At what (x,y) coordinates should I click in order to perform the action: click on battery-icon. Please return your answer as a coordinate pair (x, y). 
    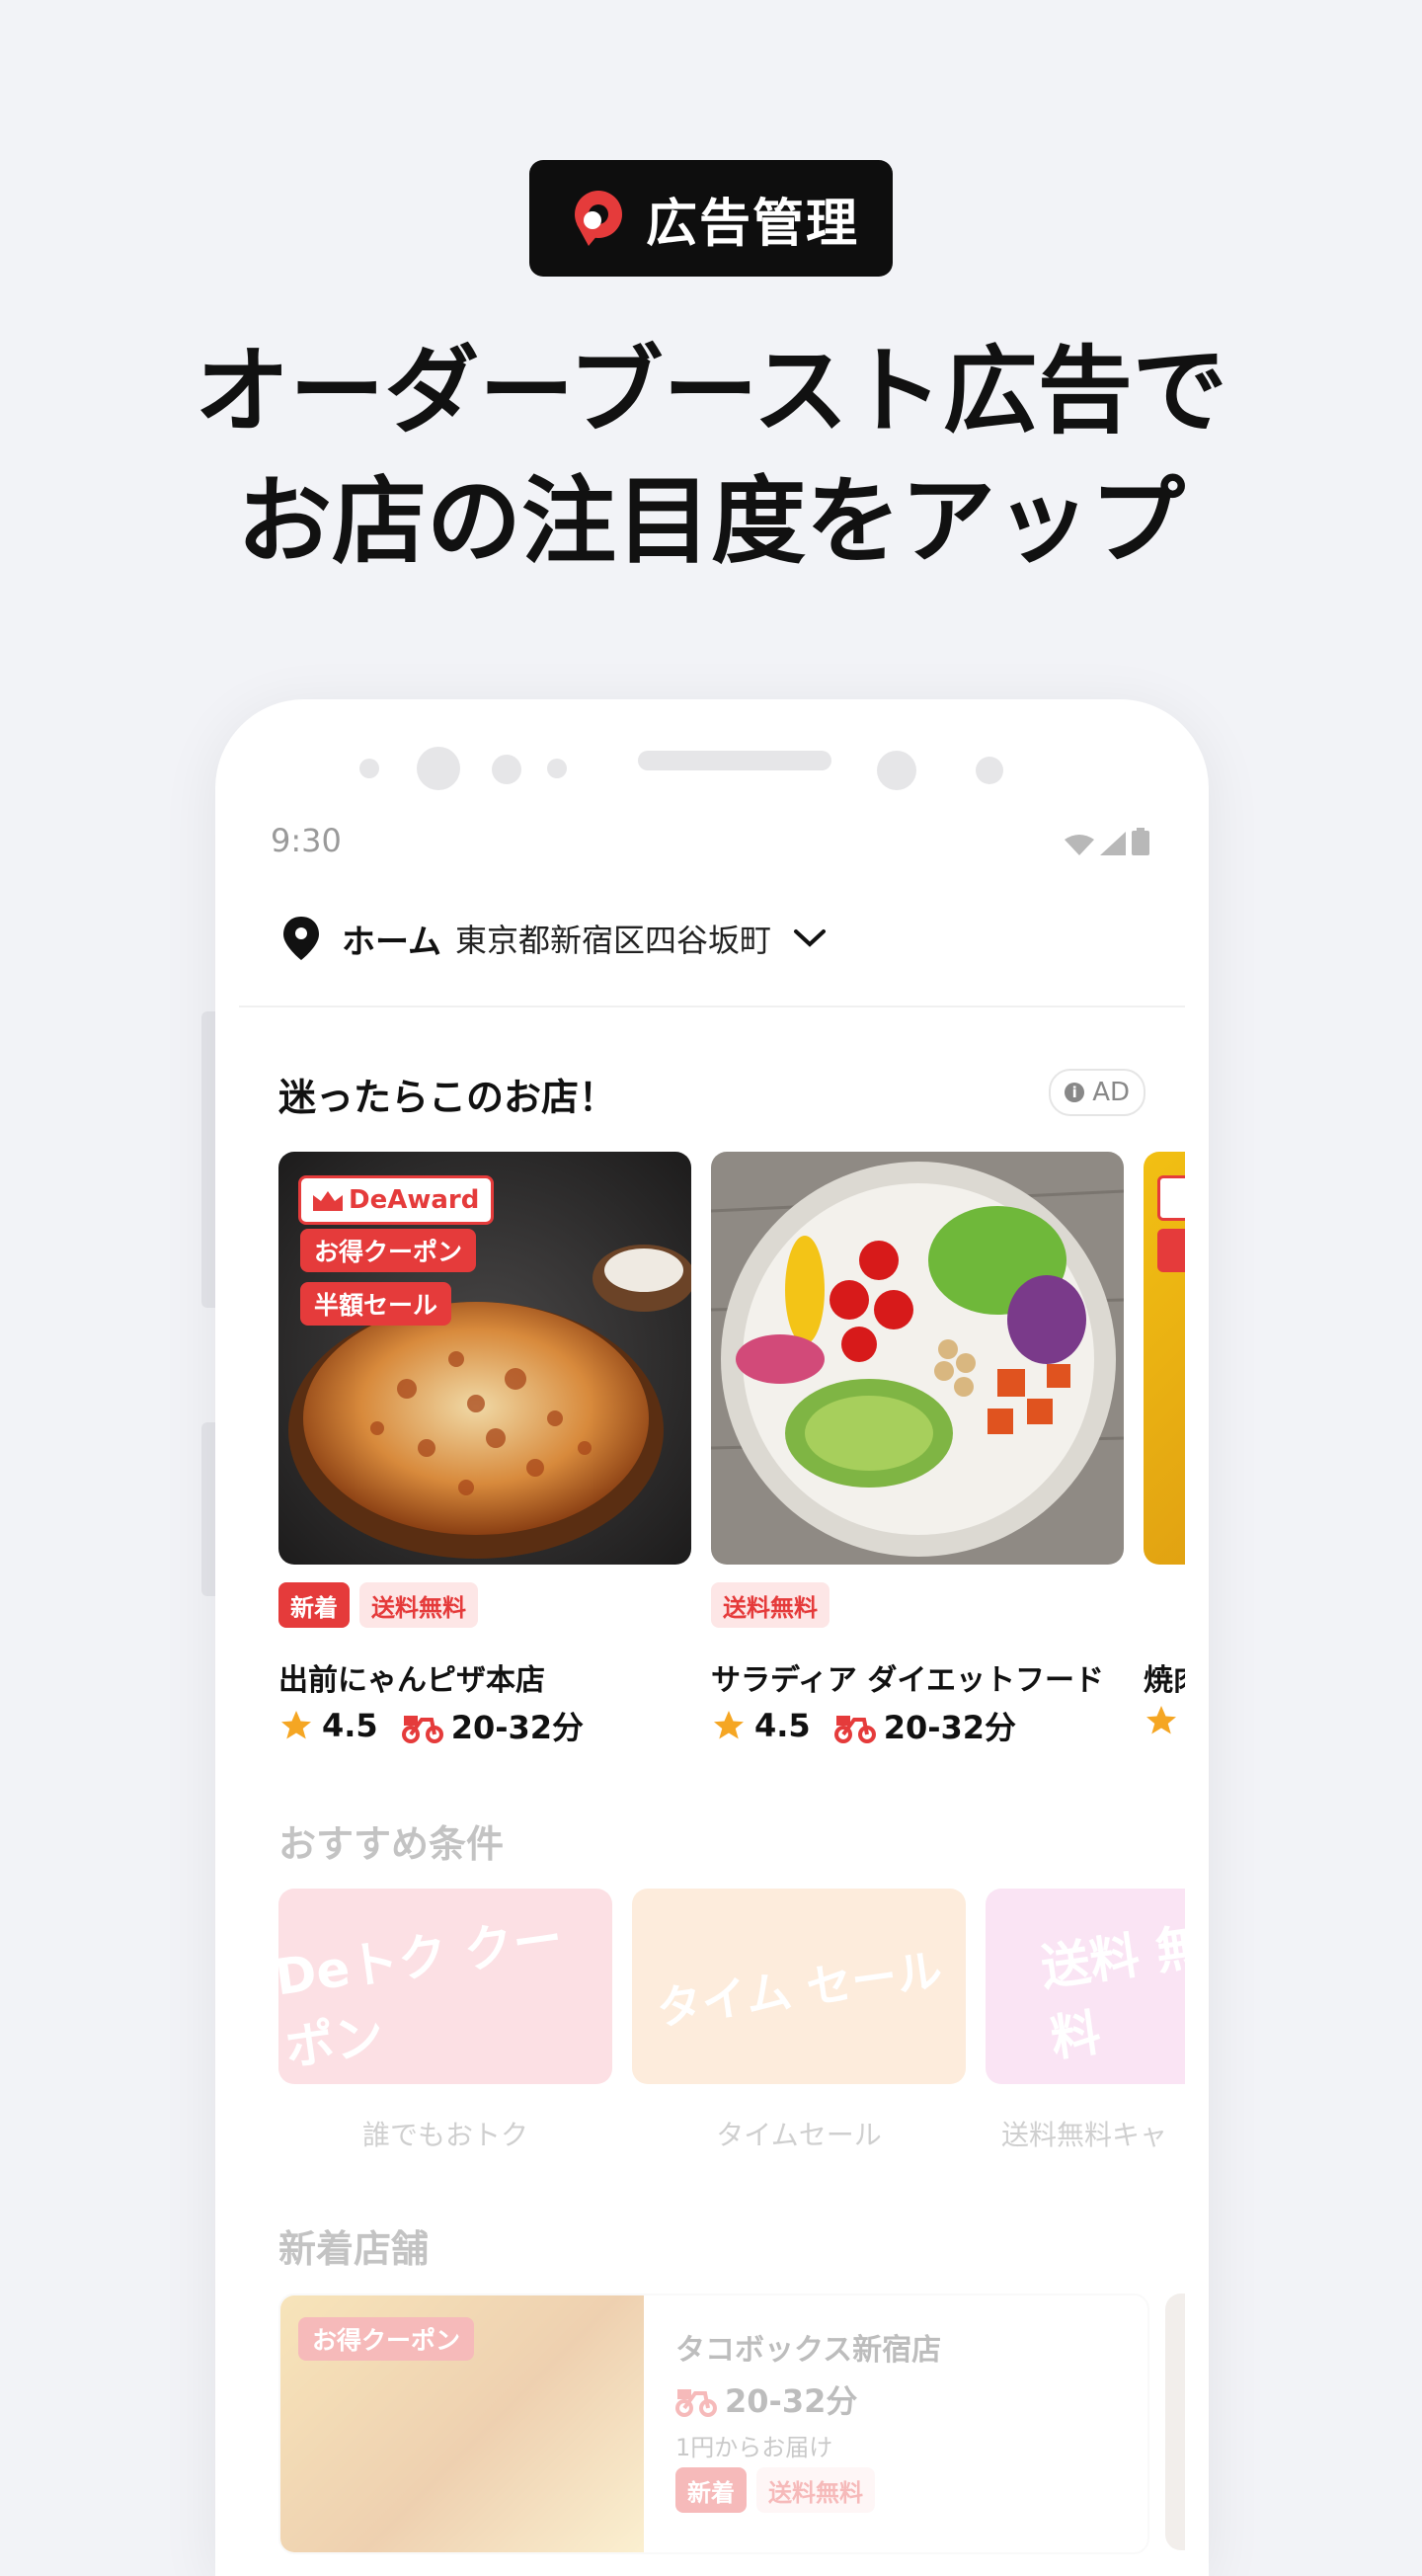
    Looking at the image, I should click on (1141, 841).